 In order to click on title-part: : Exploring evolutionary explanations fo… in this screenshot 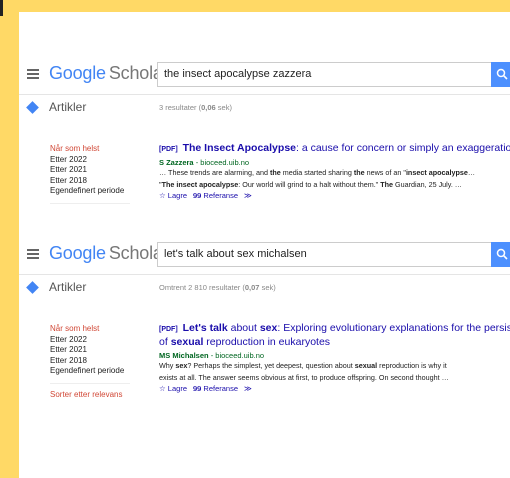, I will do `click(393, 328)`.